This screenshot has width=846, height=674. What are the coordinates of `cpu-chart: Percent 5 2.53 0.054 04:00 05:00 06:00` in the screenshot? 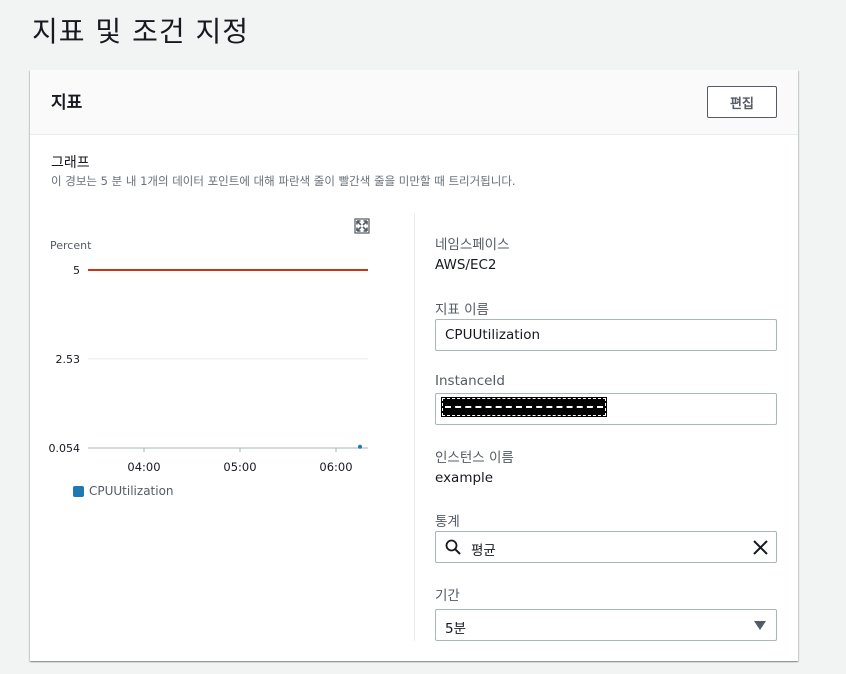 It's located at (208, 356).